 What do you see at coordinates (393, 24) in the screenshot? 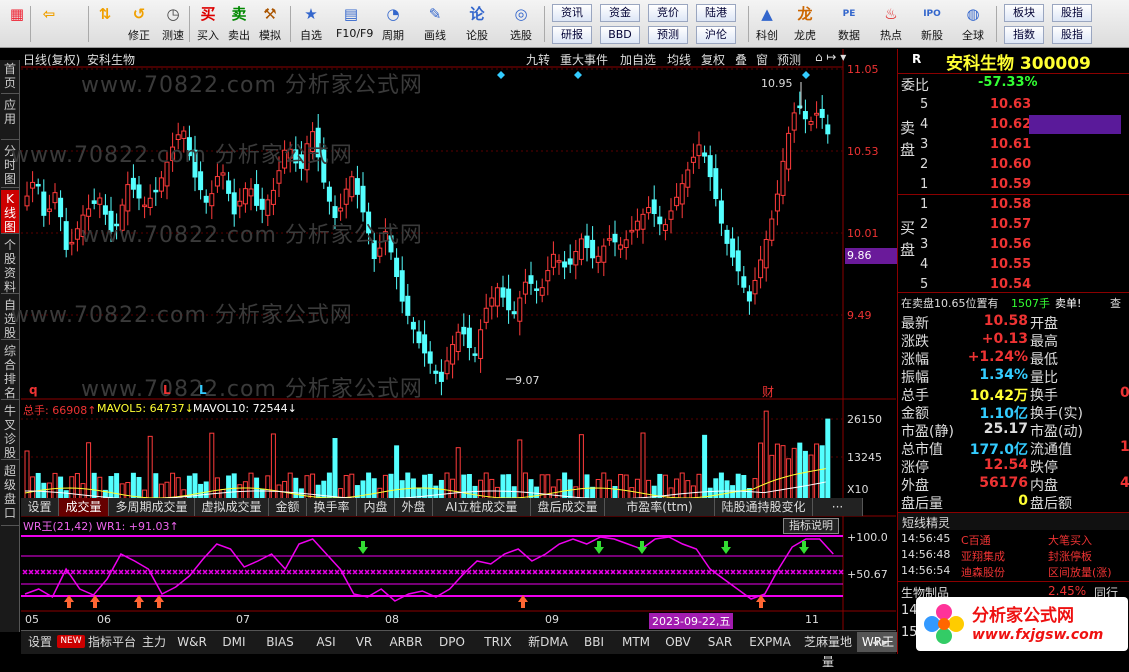
I see `toolbar-button-period: ◔ 周期` at bounding box center [393, 24].